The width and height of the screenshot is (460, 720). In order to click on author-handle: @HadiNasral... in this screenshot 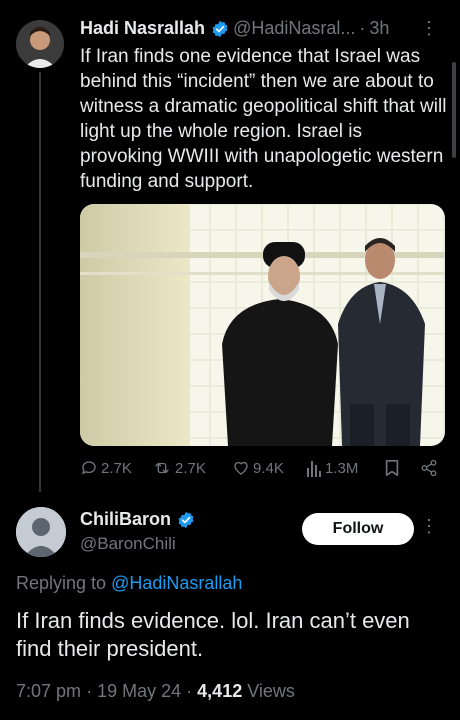, I will do `click(294, 28)`.